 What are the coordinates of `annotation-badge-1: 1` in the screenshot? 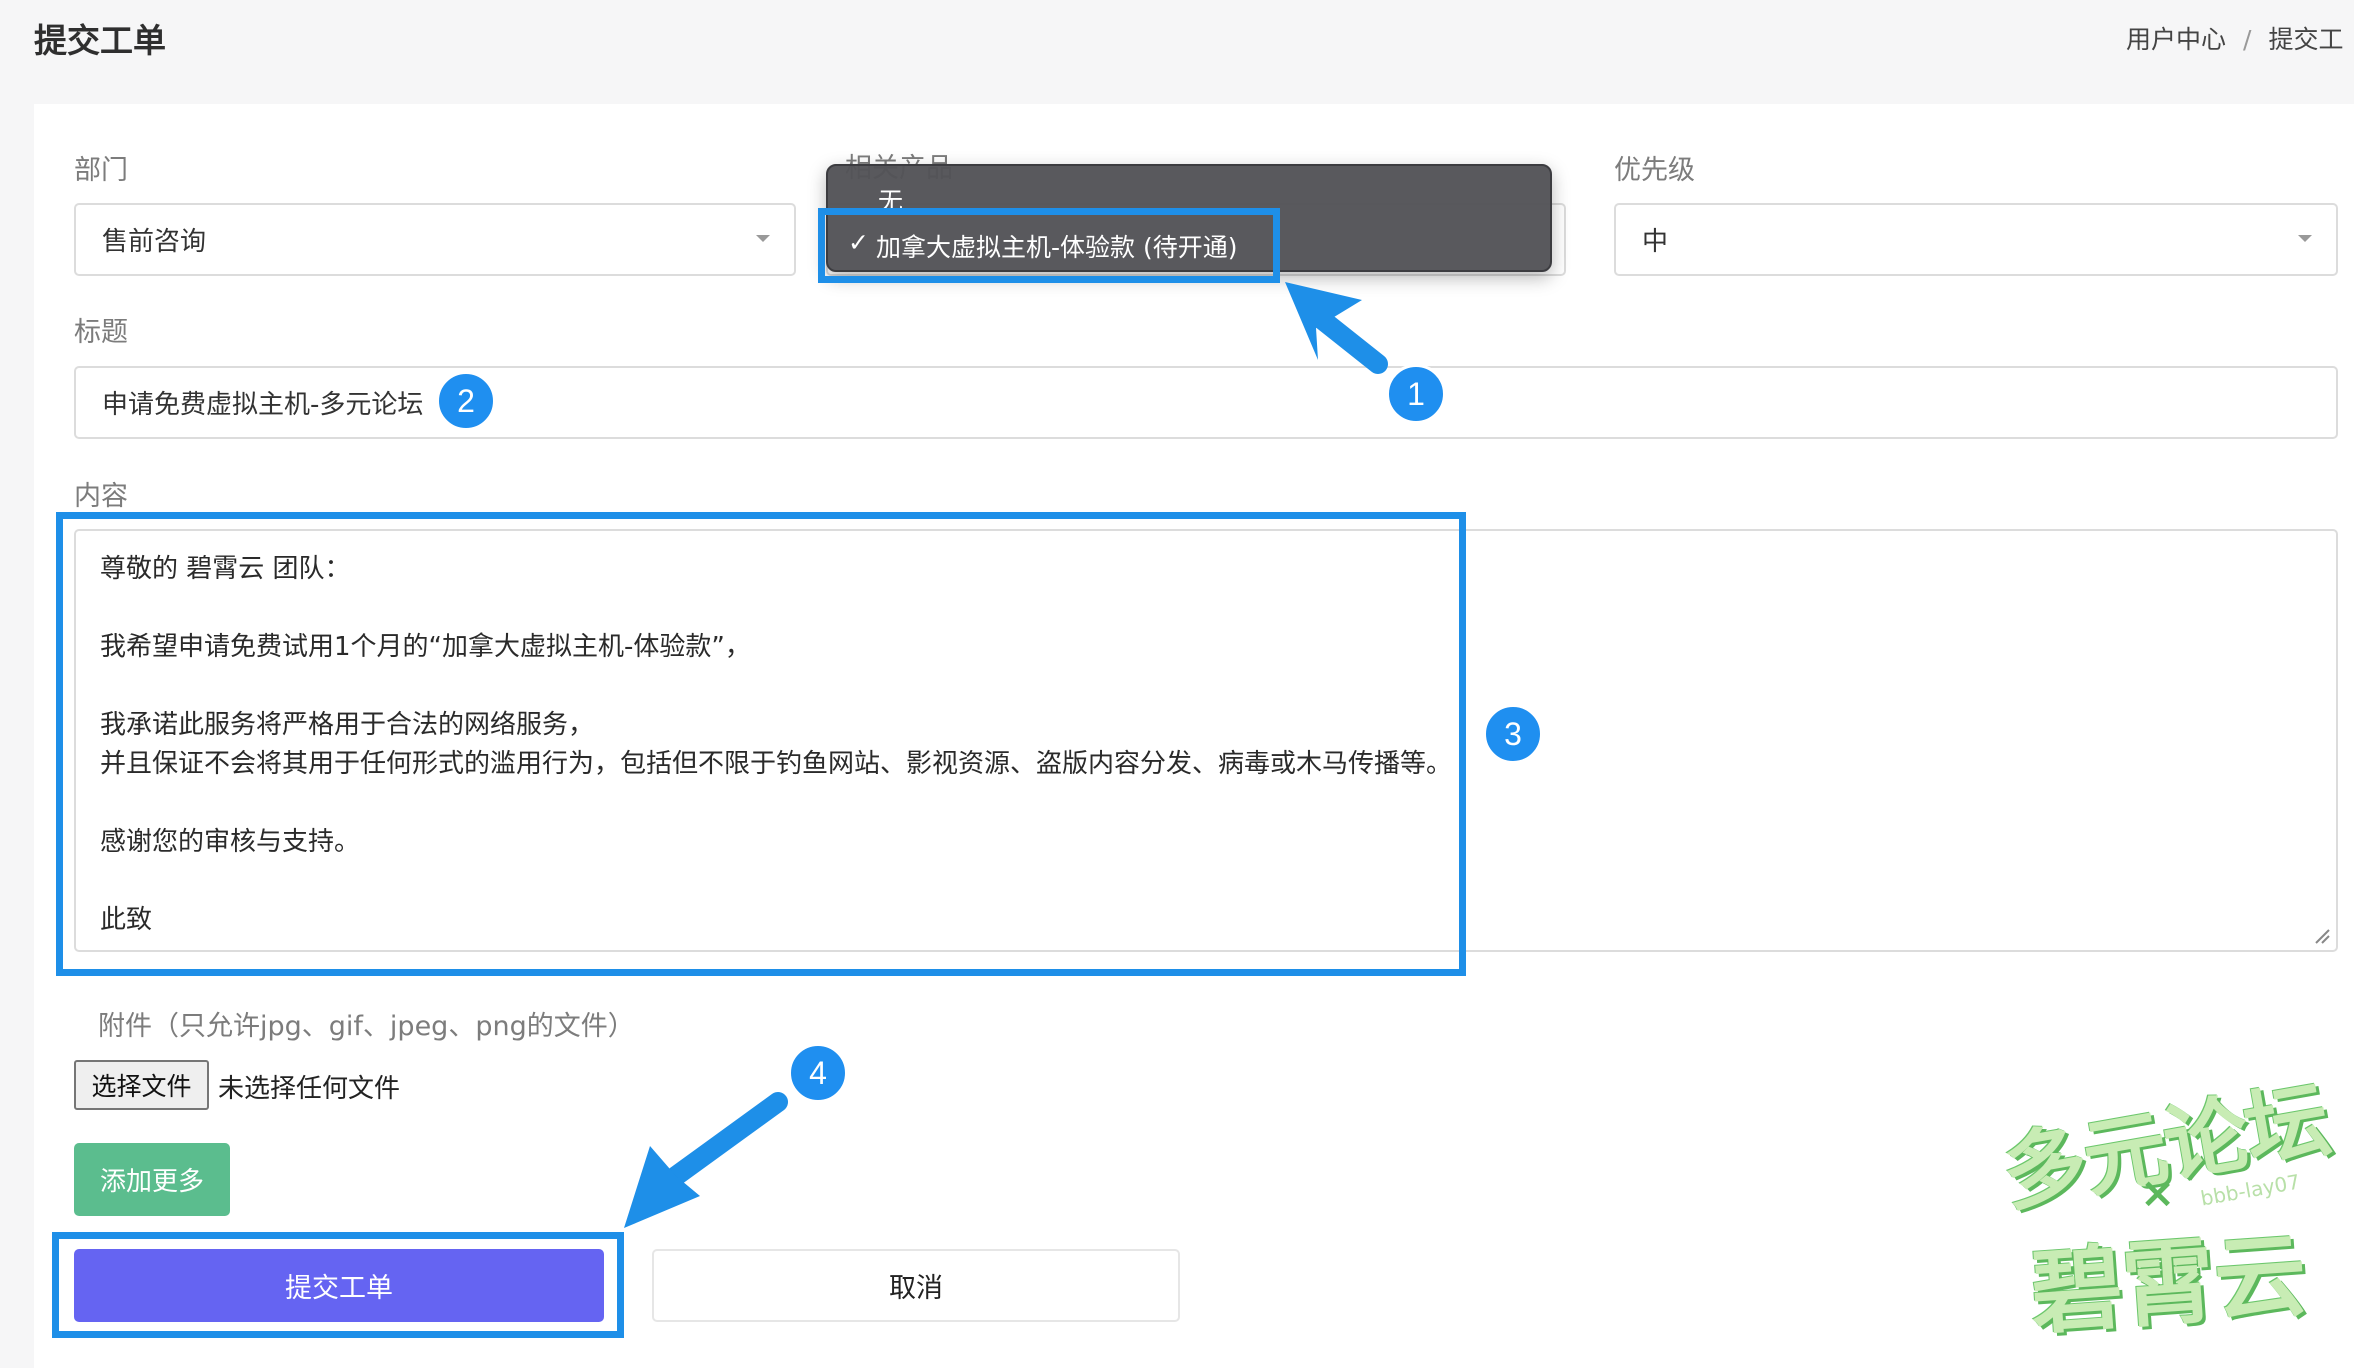 It's located at (1416, 394).